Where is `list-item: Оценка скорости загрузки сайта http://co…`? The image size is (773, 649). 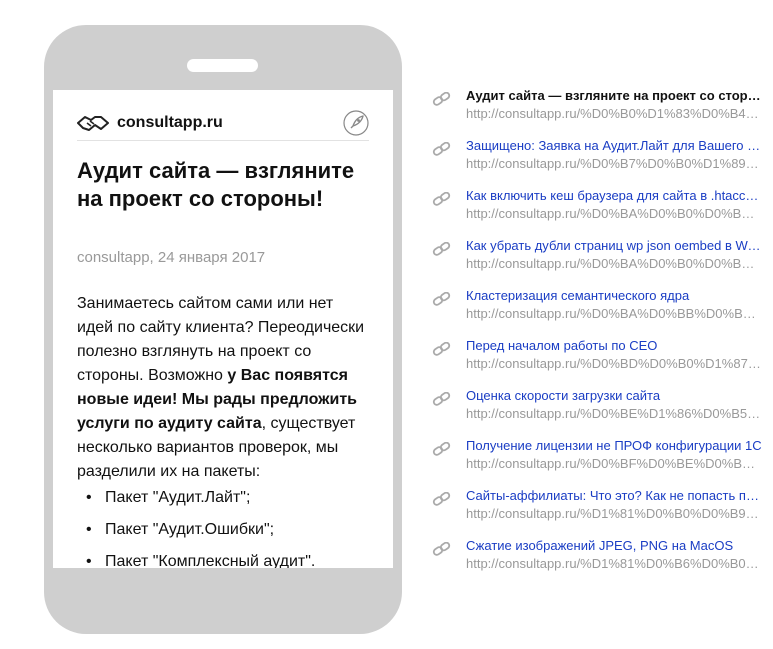 list-item: Оценка скорости загрузки сайта http://co… is located at coordinates (599, 413).